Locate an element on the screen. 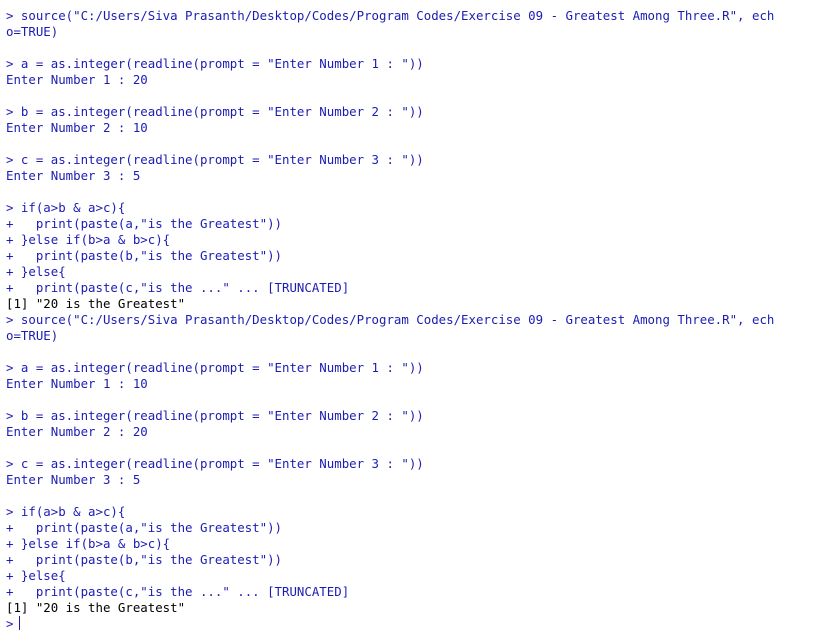 The width and height of the screenshot is (839, 641). console-prompt-line: > is located at coordinates (419, 624).